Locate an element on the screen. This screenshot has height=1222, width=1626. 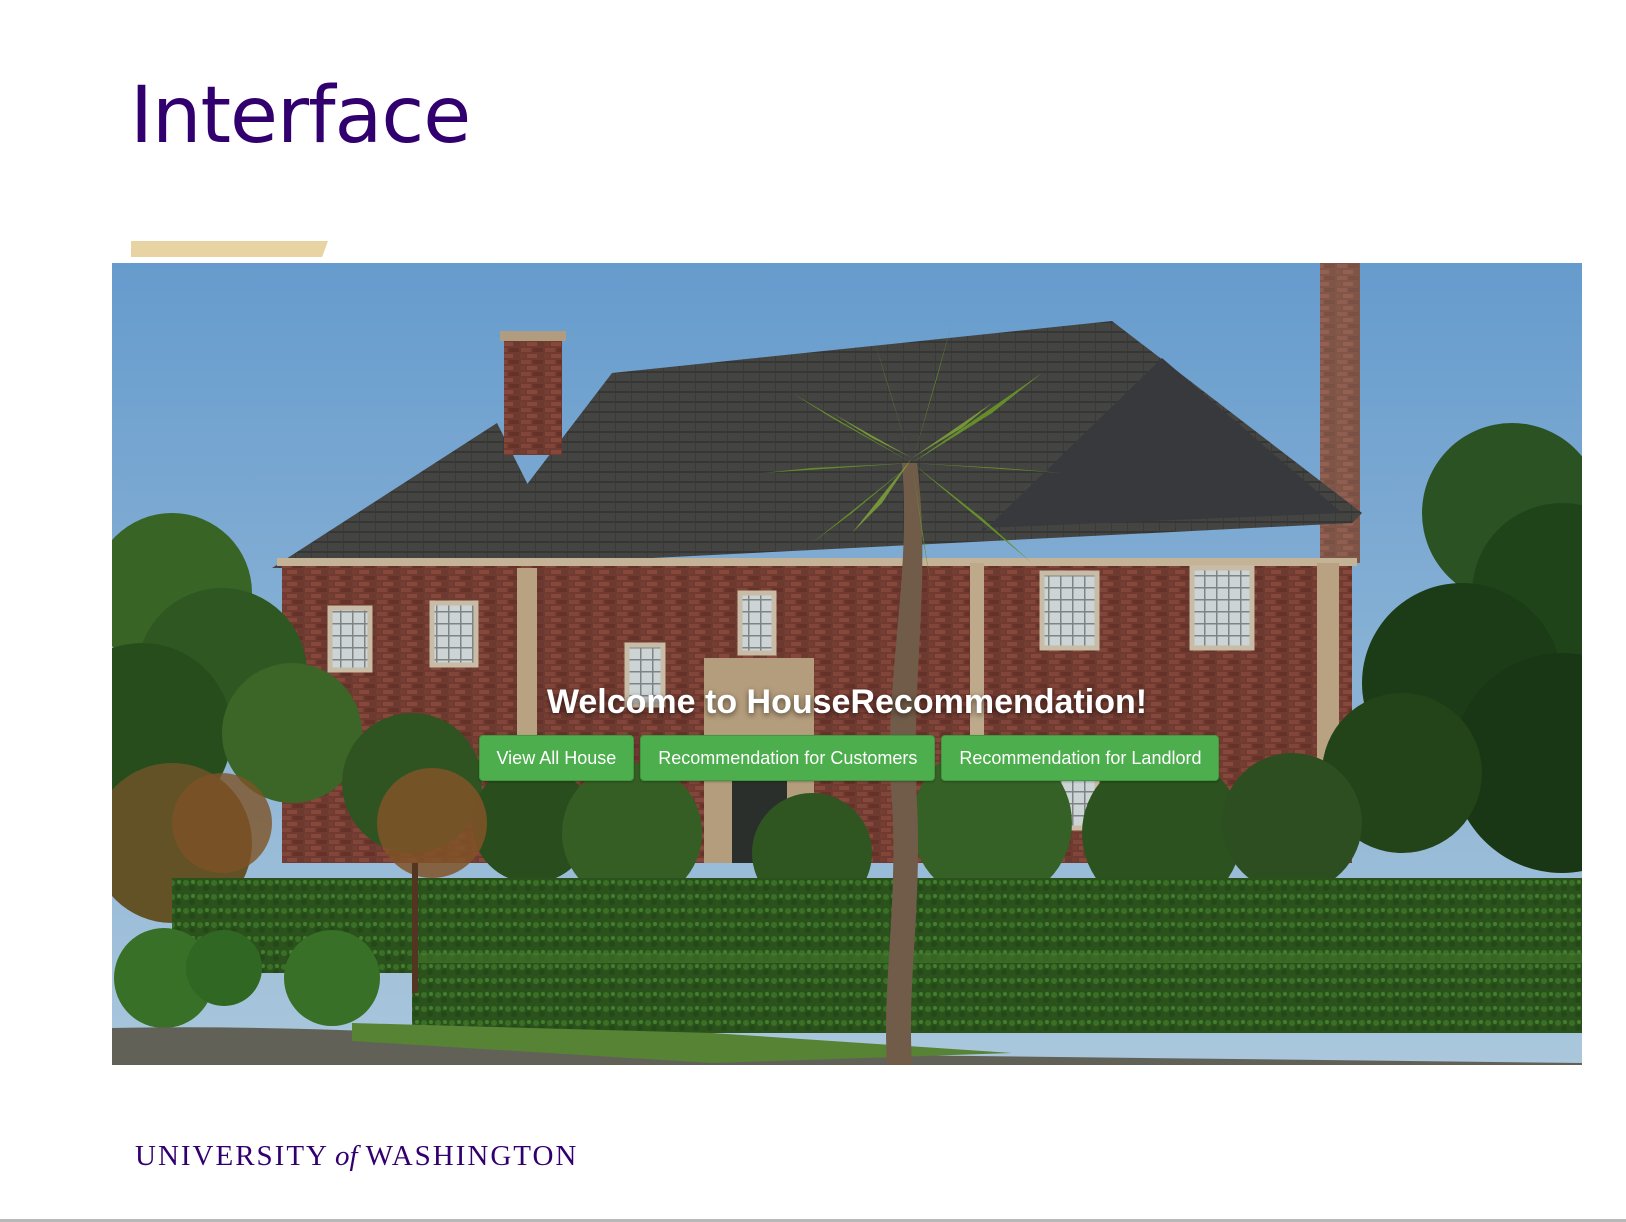
recommendation-landlord-button: Recommendation for Landlord is located at coordinates (1080, 758).